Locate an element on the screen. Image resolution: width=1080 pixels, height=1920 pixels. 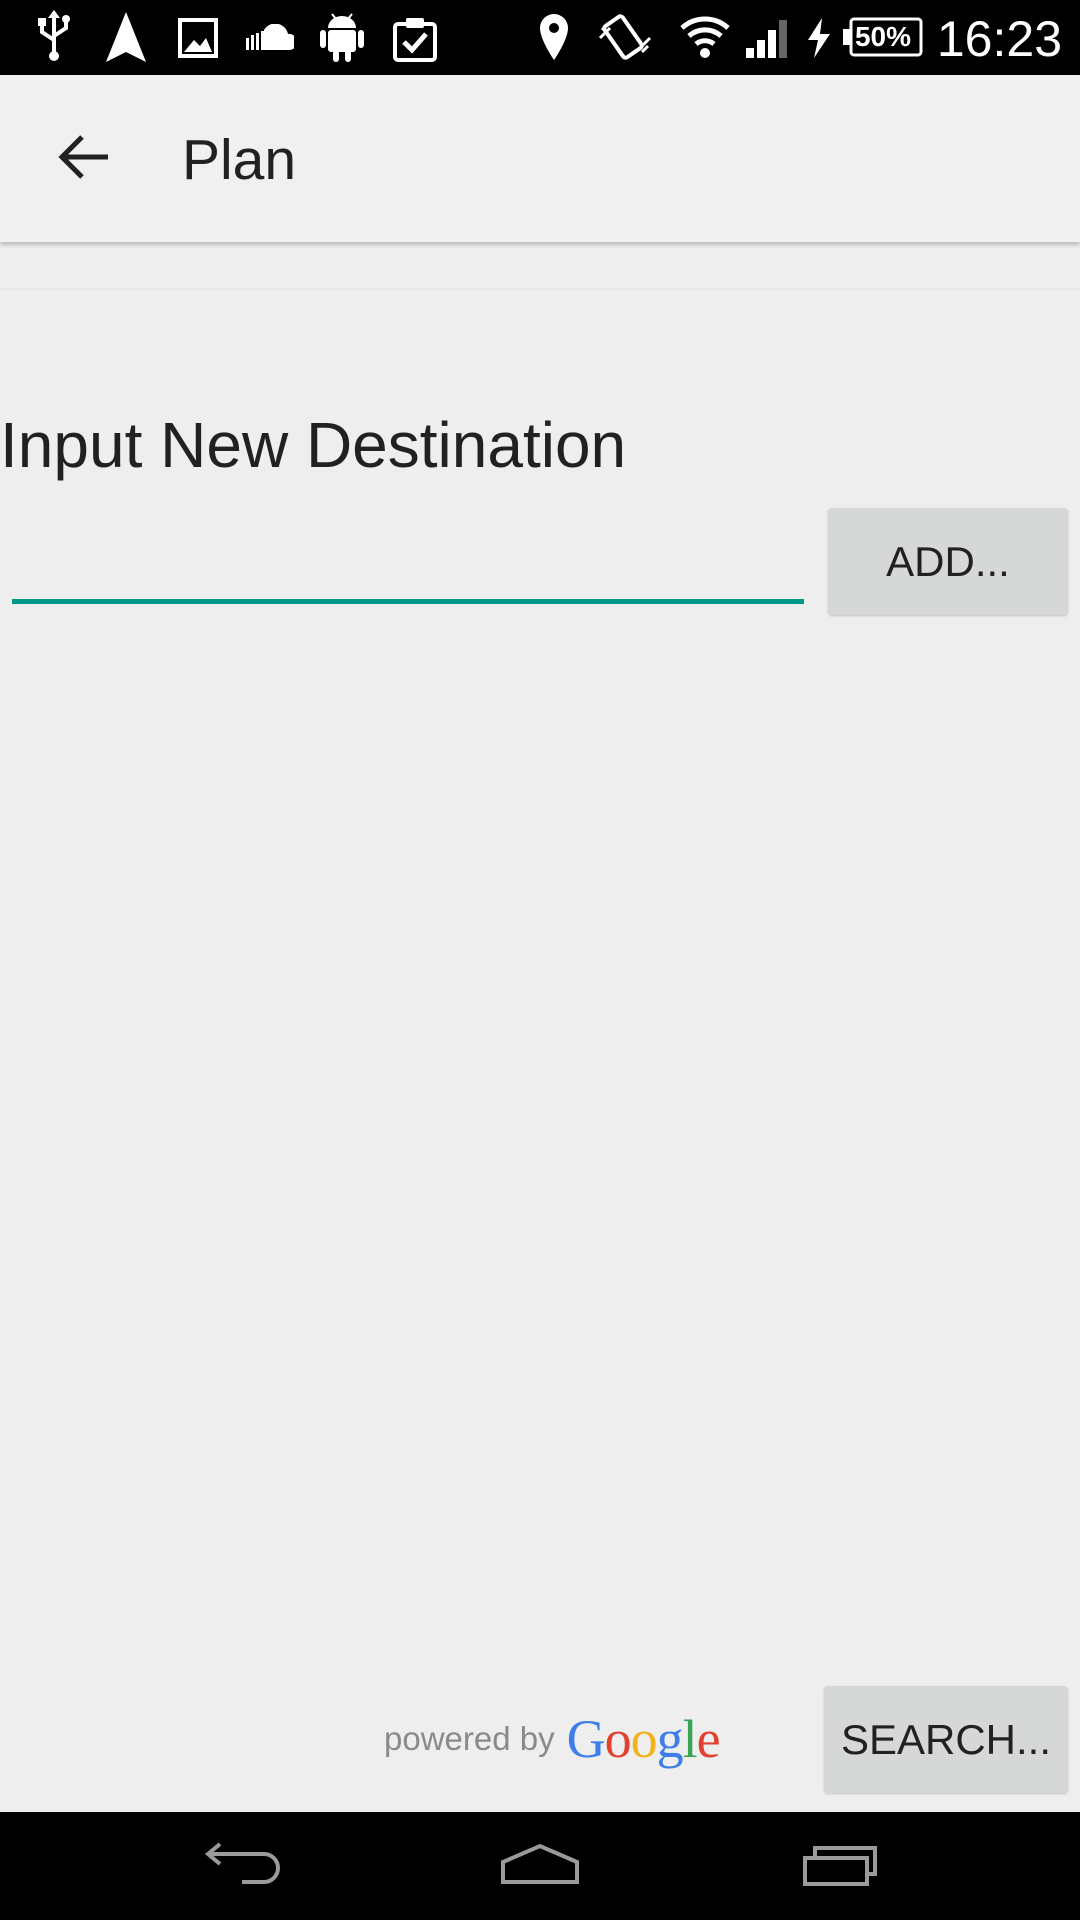
clock: 16:23 is located at coordinates (999, 39).